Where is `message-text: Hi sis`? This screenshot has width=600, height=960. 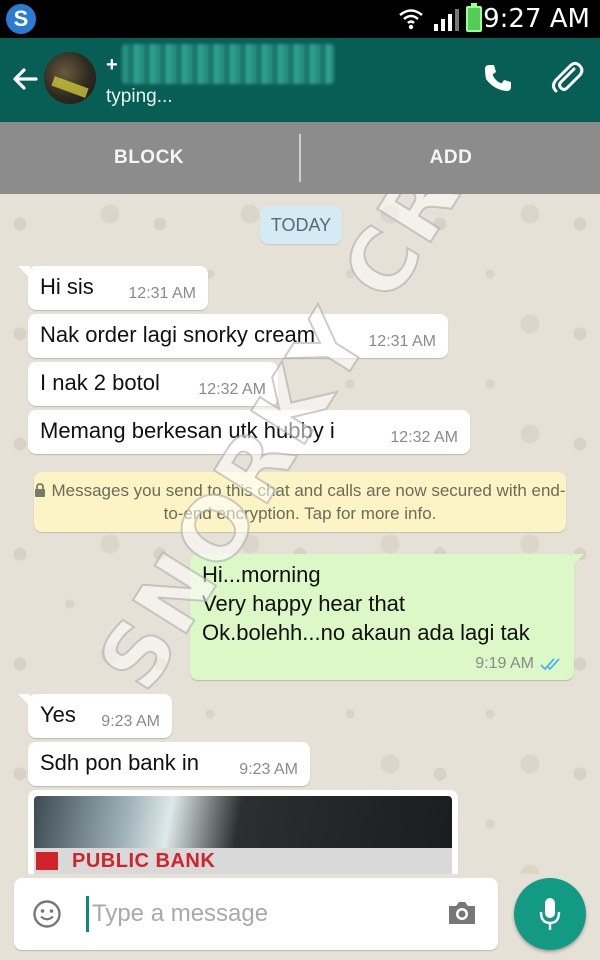
message-text: Hi sis is located at coordinates (67, 286).